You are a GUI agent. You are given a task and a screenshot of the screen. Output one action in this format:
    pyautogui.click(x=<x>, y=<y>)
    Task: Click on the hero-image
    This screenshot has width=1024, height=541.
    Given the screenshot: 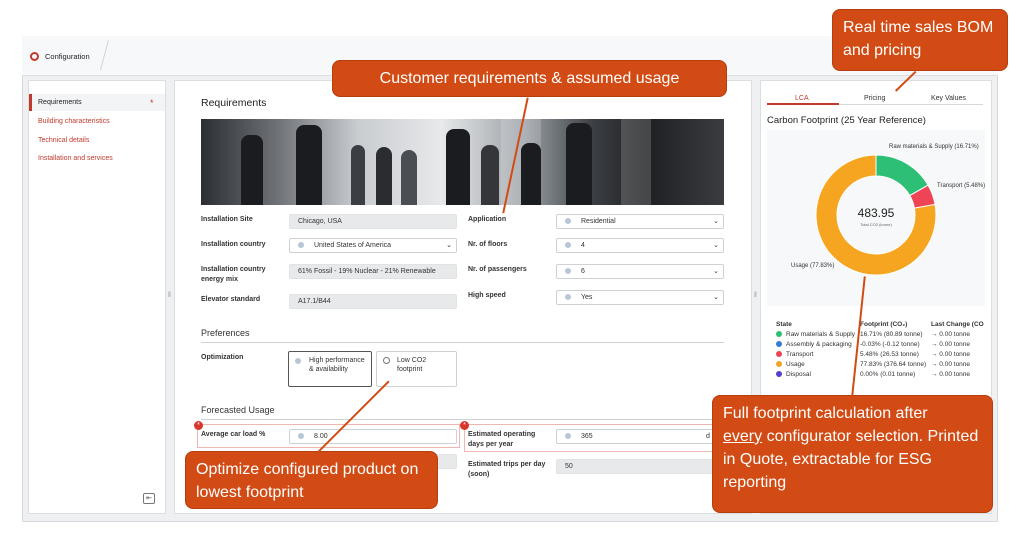 What is the action you would take?
    pyautogui.click(x=462, y=162)
    